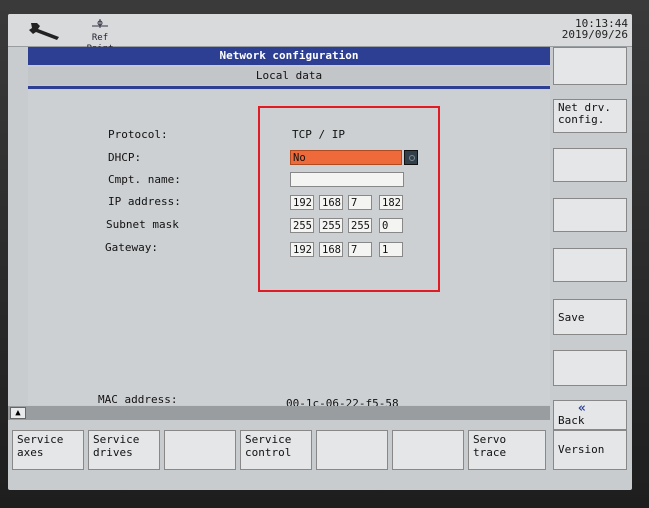  What do you see at coordinates (138, 399) in the screenshot?
I see `mac-address-label: MAC address:` at bounding box center [138, 399].